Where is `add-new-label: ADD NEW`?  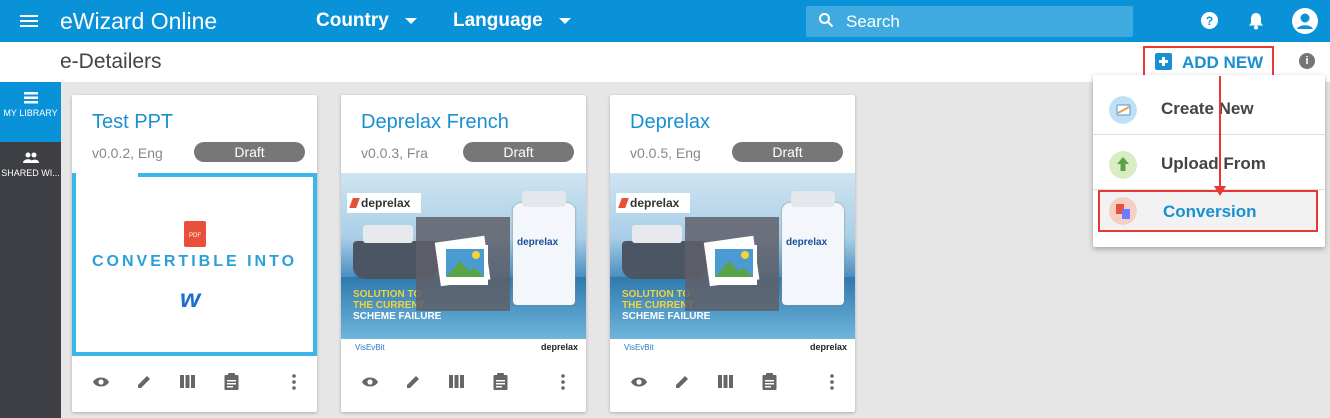
add-new-label: ADD NEW is located at coordinates (1223, 62).